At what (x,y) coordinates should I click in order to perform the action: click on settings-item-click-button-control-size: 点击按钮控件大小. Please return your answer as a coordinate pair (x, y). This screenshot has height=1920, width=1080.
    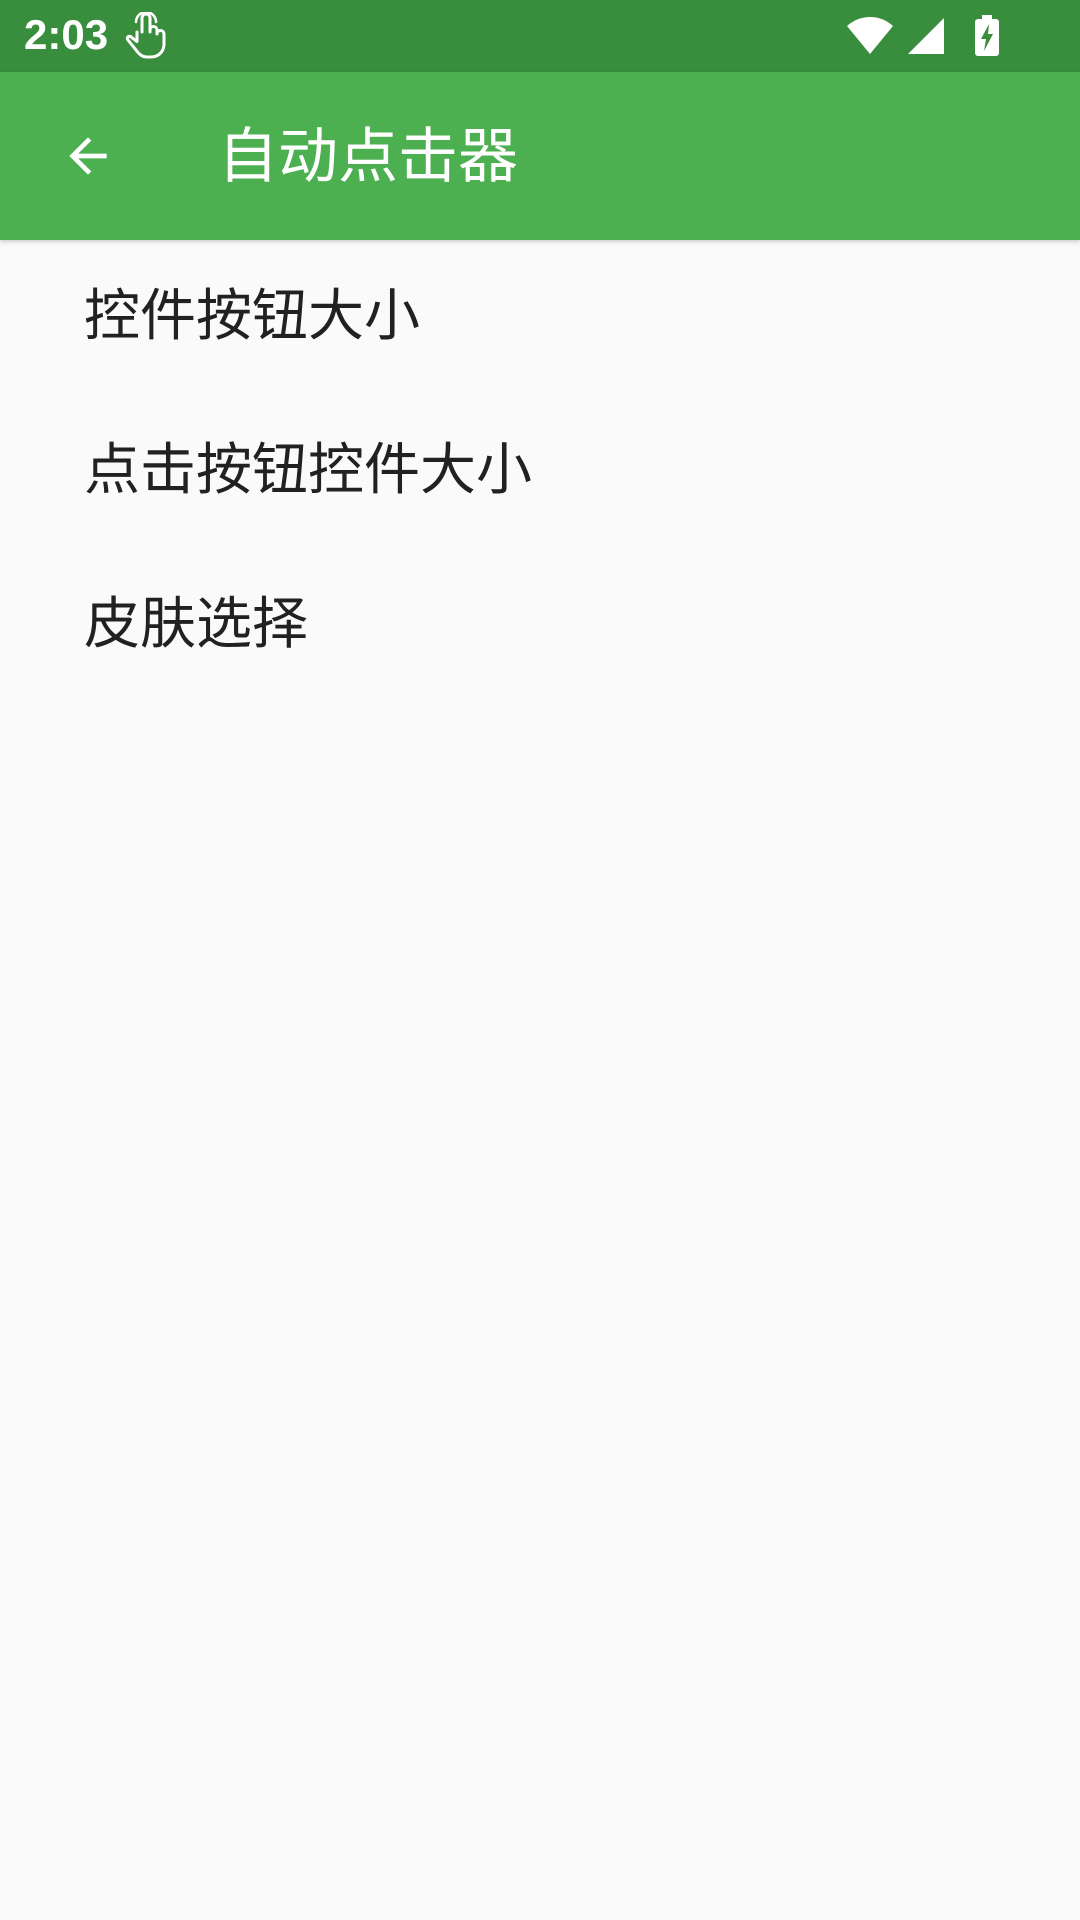
    Looking at the image, I should click on (540, 471).